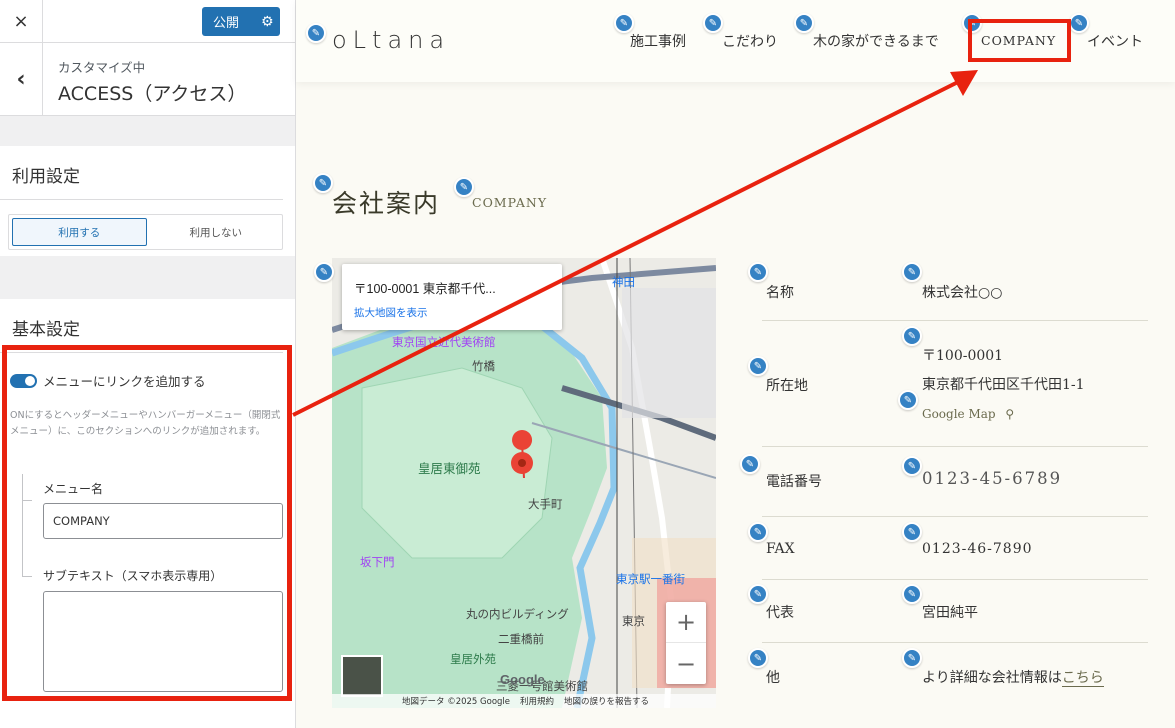 The height and width of the screenshot is (728, 1175). What do you see at coordinates (449, 469) in the screenshot?
I see `map-label: 皇居東御苑` at bounding box center [449, 469].